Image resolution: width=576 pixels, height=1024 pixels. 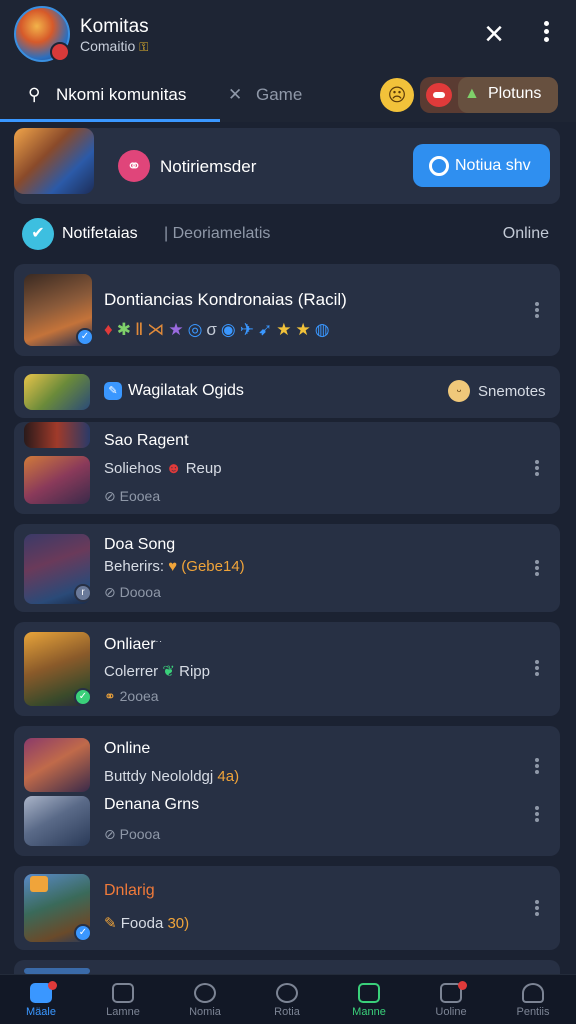 What do you see at coordinates (123, 993) in the screenshot?
I see `image-icon` at bounding box center [123, 993].